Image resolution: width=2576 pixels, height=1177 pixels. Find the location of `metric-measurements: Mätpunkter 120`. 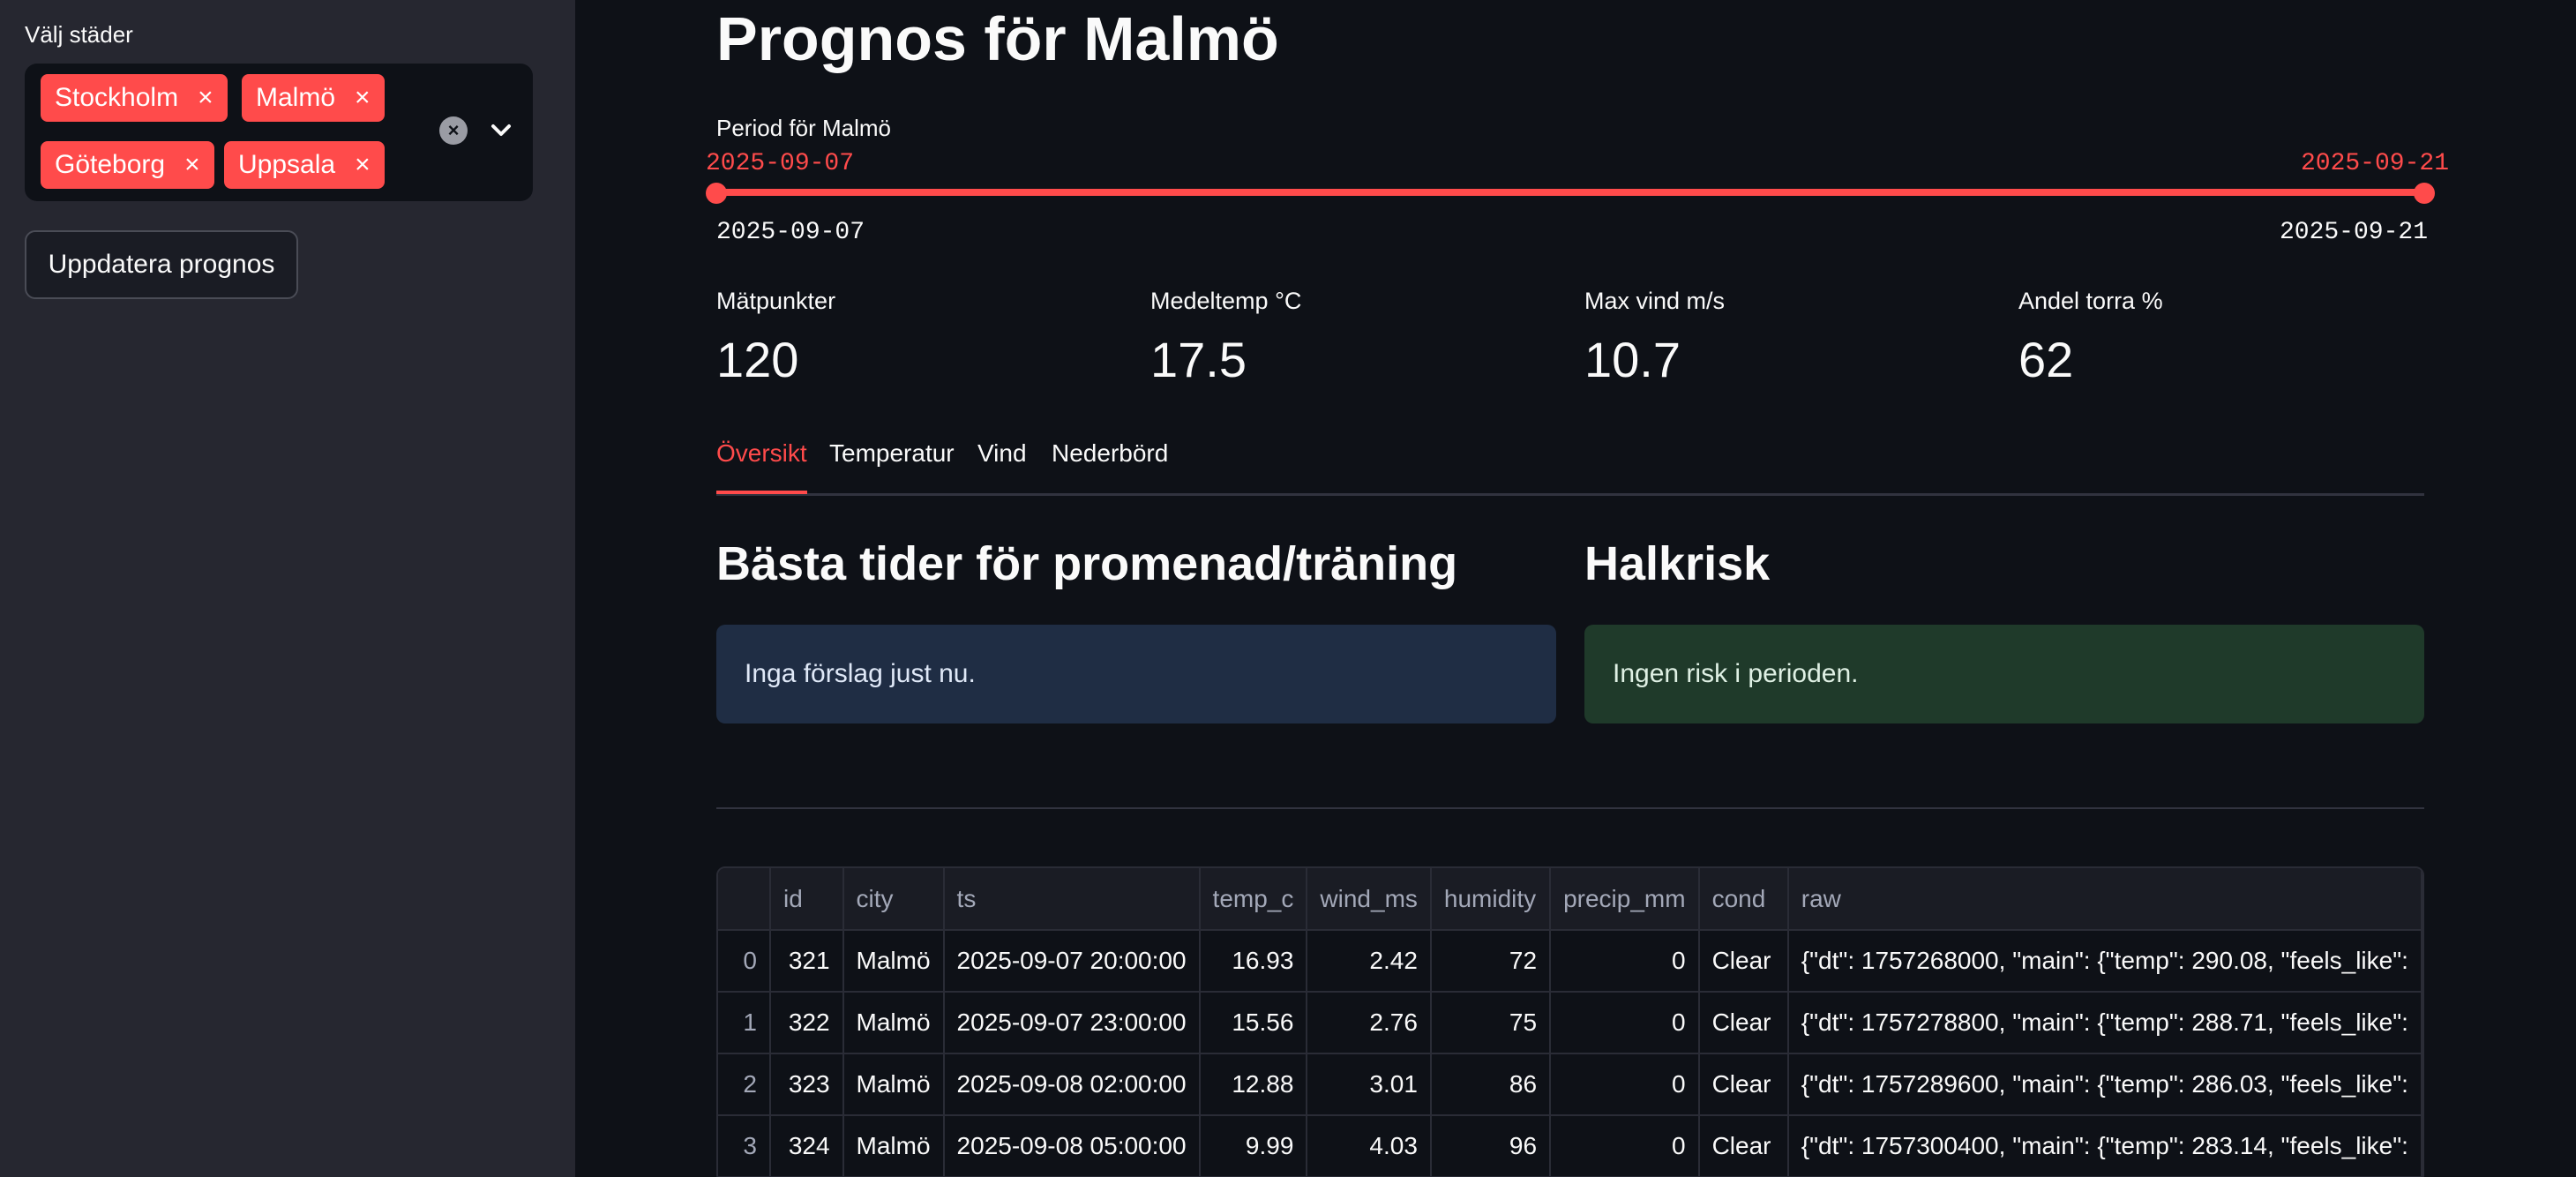

metric-measurements: Mätpunkter 120 is located at coordinates (776, 338).